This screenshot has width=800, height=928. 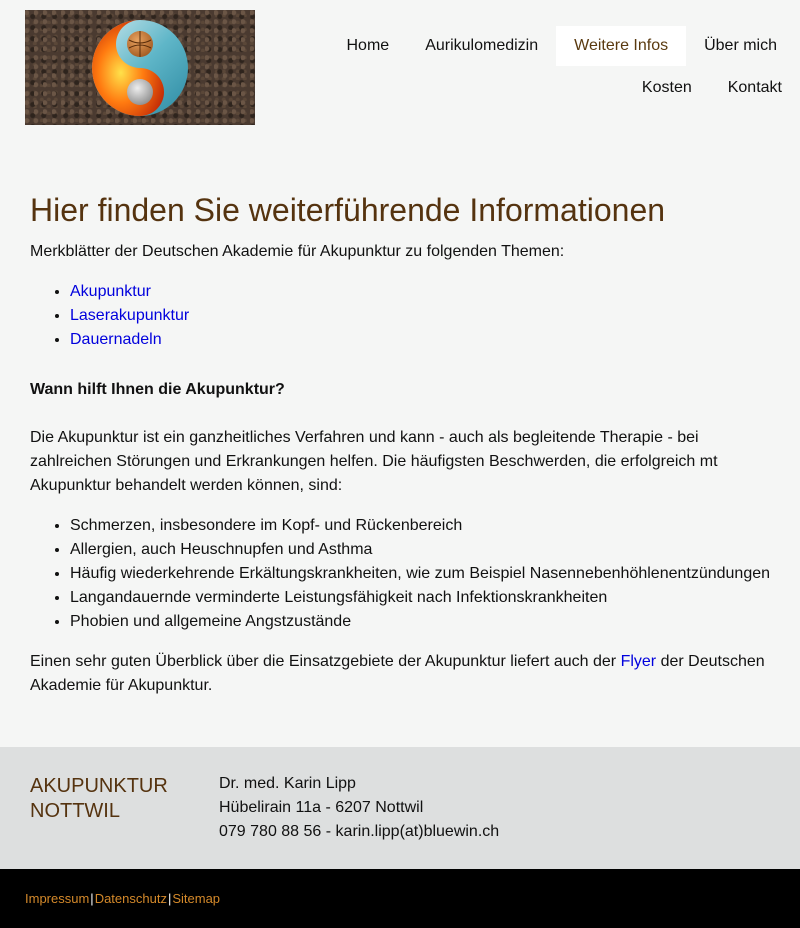 I want to click on nav-home: Home, so click(x=368, y=46).